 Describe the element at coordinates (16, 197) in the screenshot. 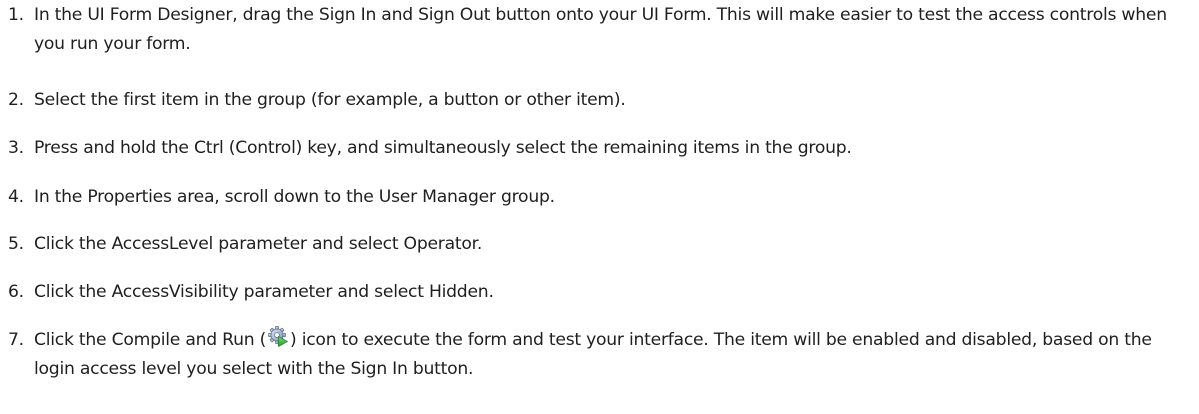

I see `step-number: 4.` at that location.